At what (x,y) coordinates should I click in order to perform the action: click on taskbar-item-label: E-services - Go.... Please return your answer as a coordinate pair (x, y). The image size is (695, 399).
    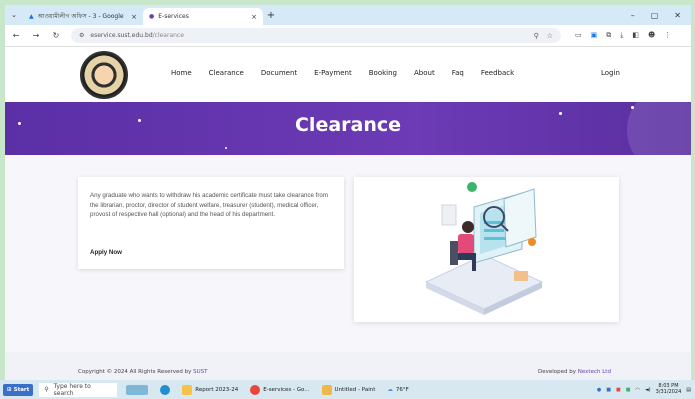
    Looking at the image, I should click on (286, 389).